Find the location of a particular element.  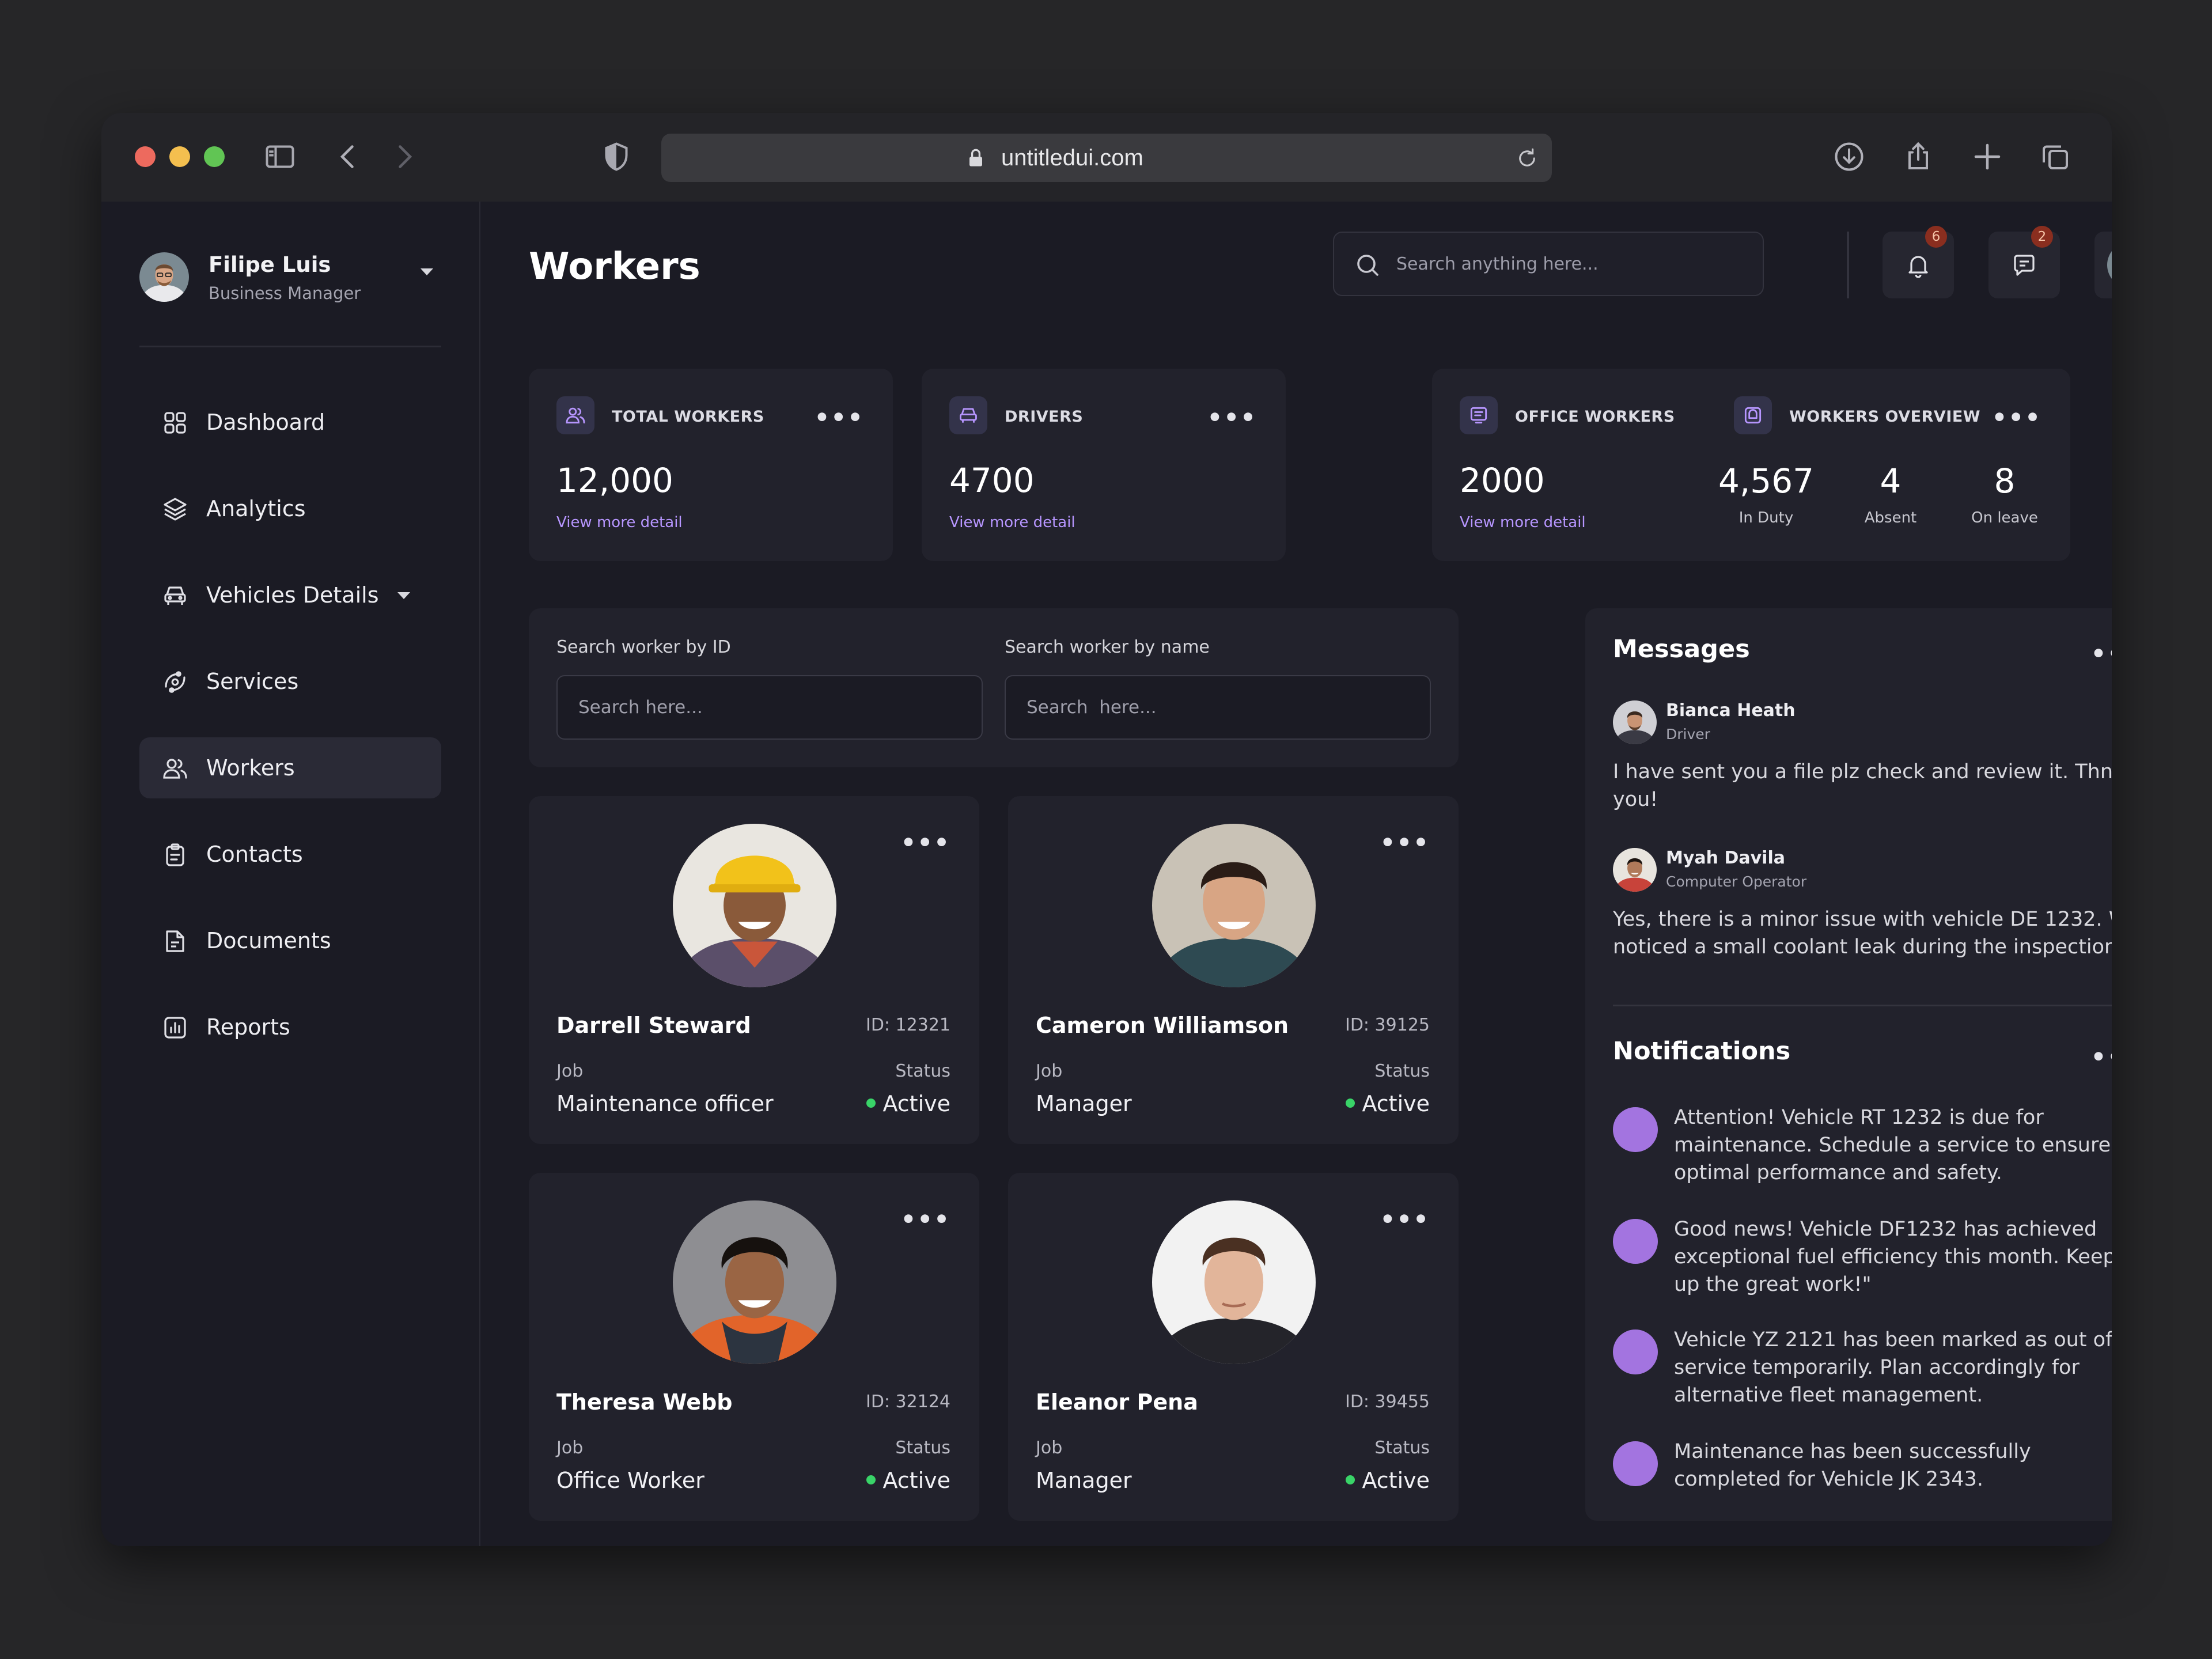

url-text: untitledui.com is located at coordinates (1072, 158).